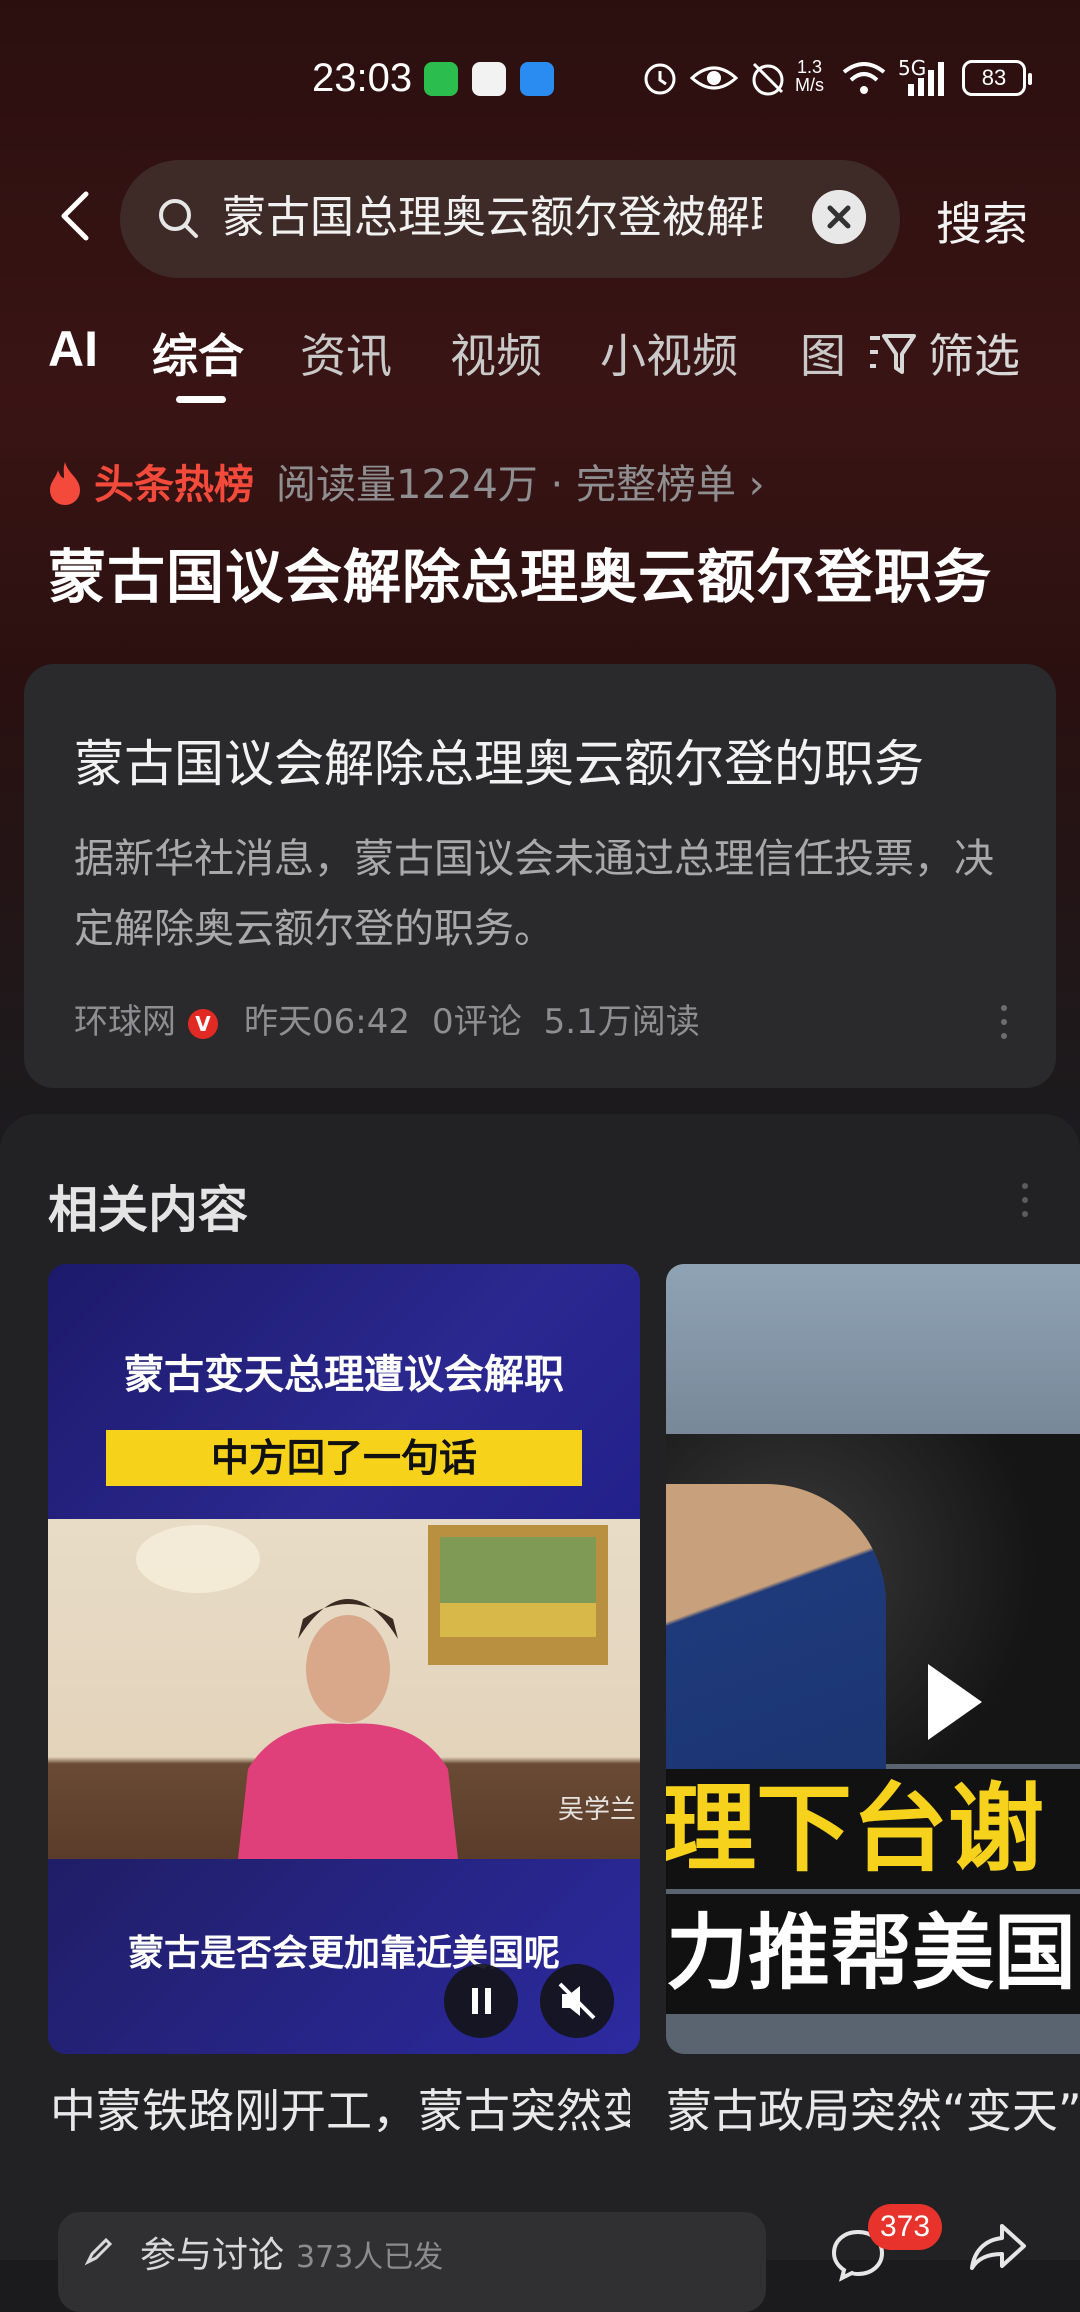  What do you see at coordinates (370, 2257) in the screenshot?
I see `participant-count: 373人已发` at bounding box center [370, 2257].